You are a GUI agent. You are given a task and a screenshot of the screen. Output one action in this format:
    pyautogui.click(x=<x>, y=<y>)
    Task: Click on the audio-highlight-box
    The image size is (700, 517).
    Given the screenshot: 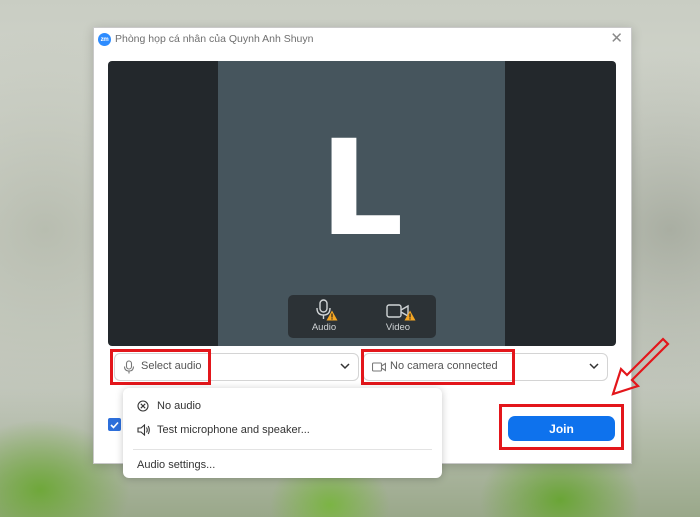 What is the action you would take?
    pyautogui.click(x=160, y=367)
    